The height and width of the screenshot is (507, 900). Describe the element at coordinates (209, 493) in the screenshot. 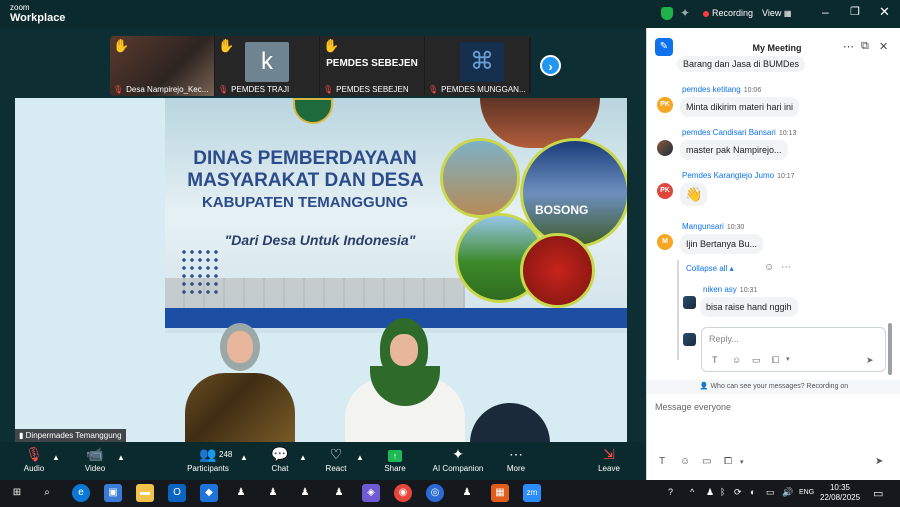

I see `dropbox-icon: ◆` at that location.